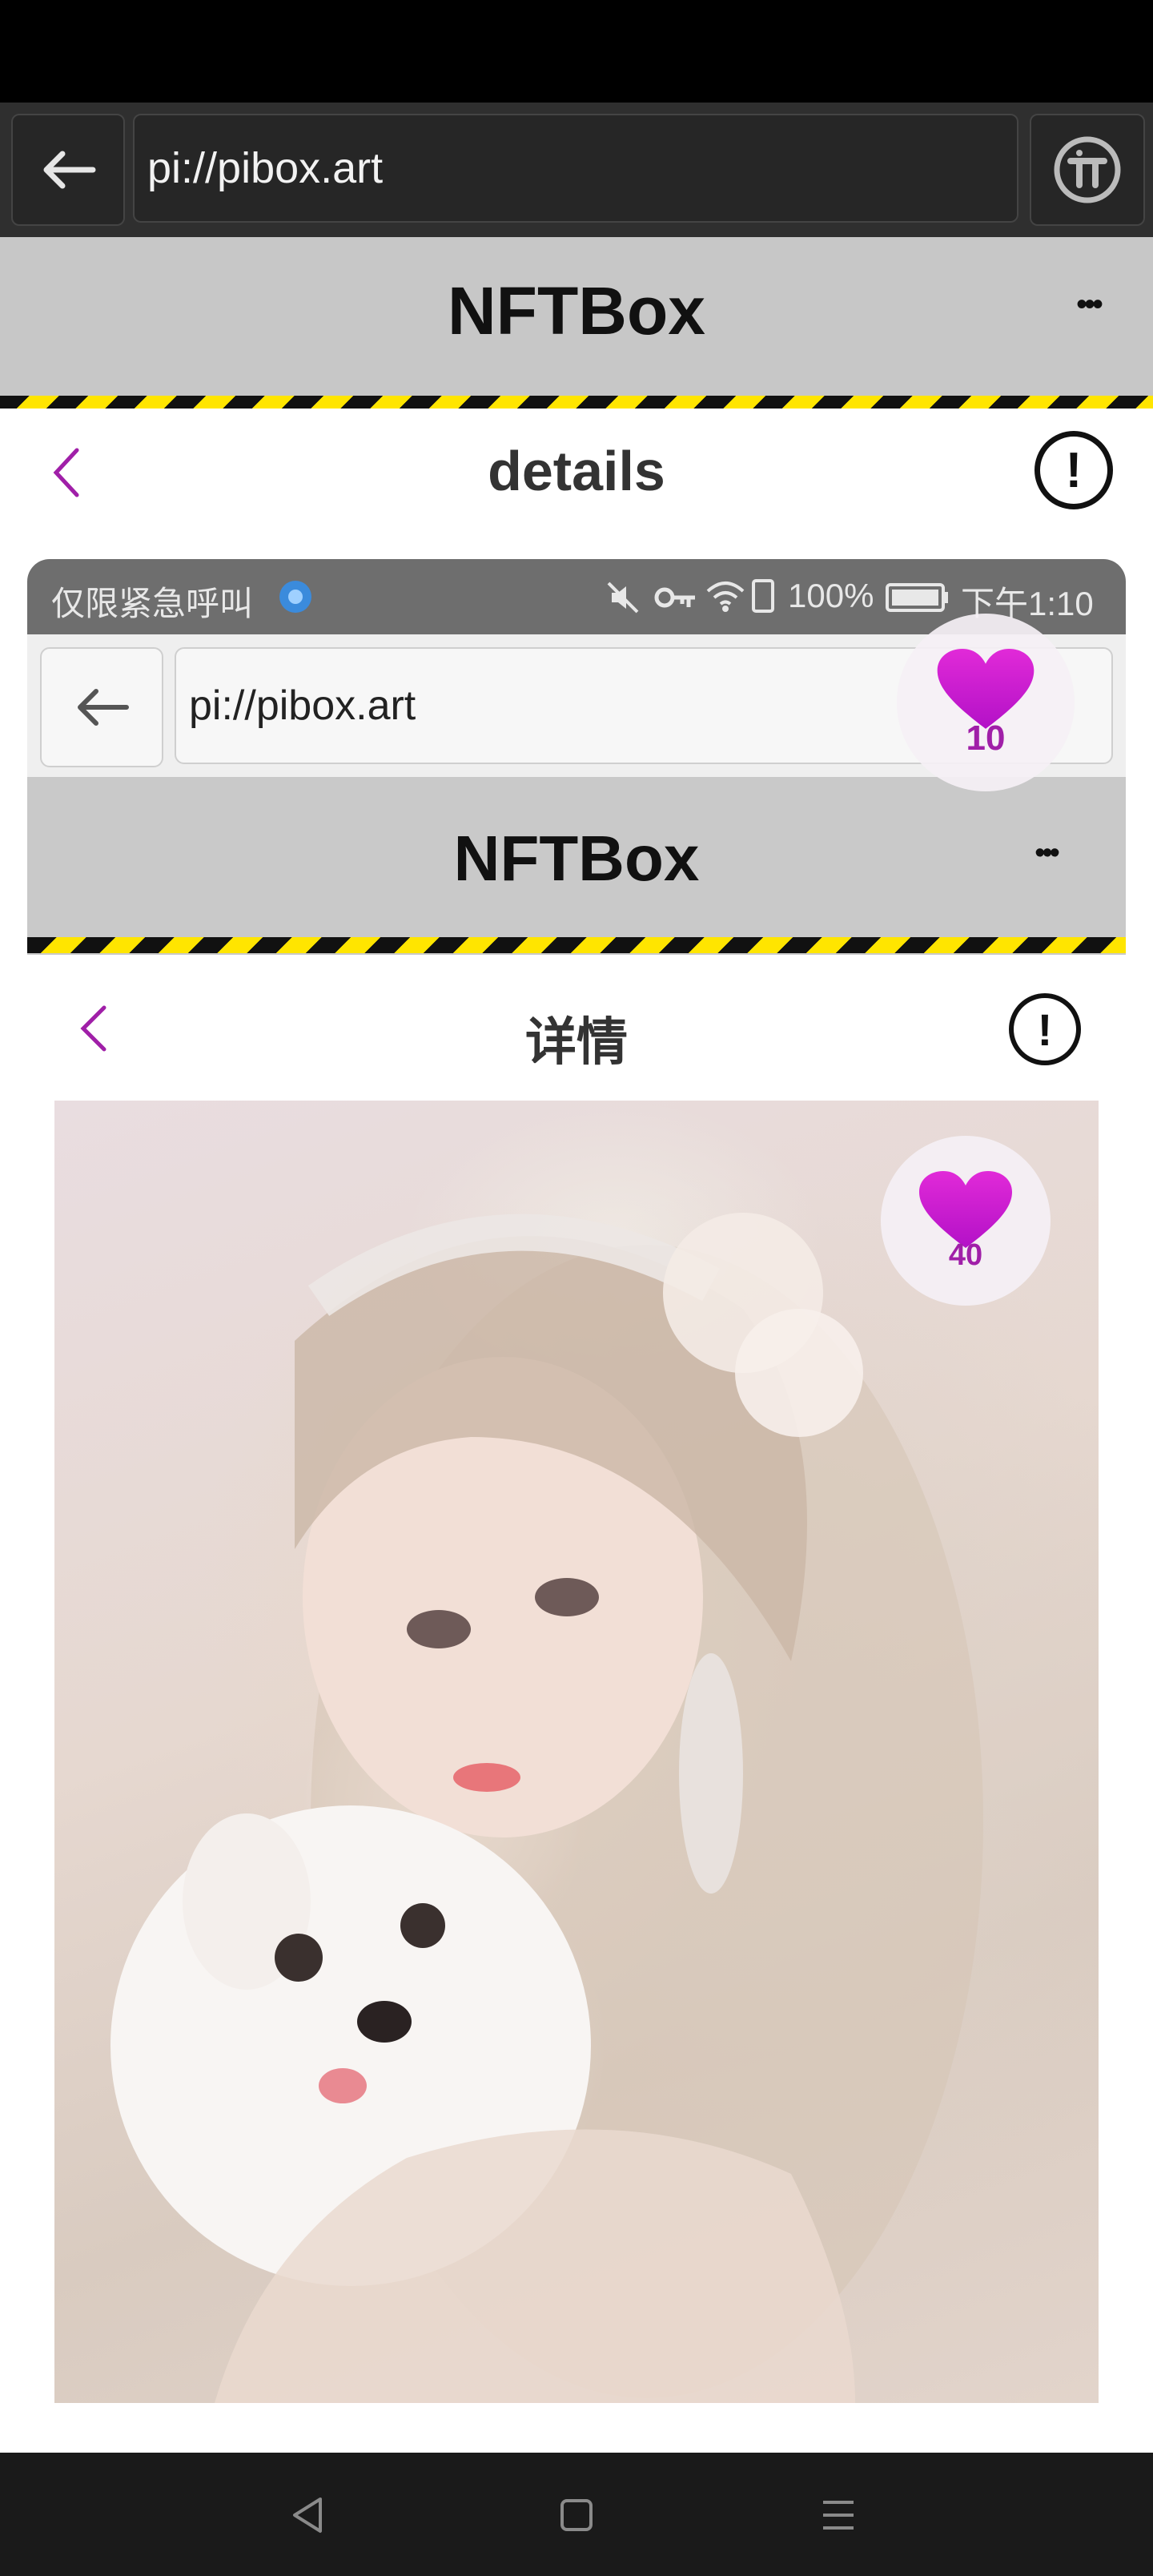  I want to click on pi-logo-icon, so click(1087, 169).